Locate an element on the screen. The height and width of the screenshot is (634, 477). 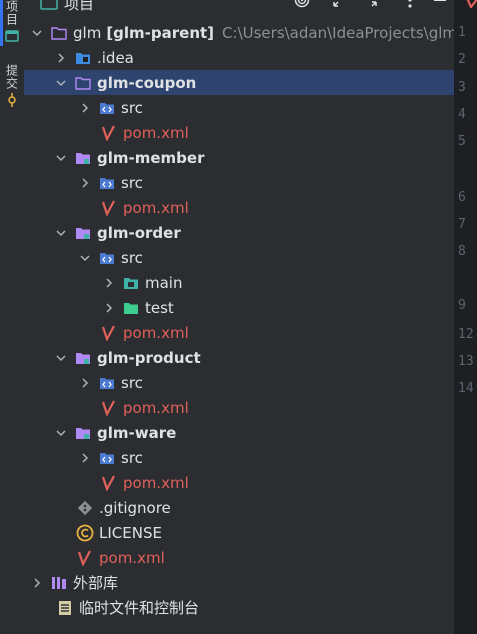
collapse-all-icon is located at coordinates (378, 4).